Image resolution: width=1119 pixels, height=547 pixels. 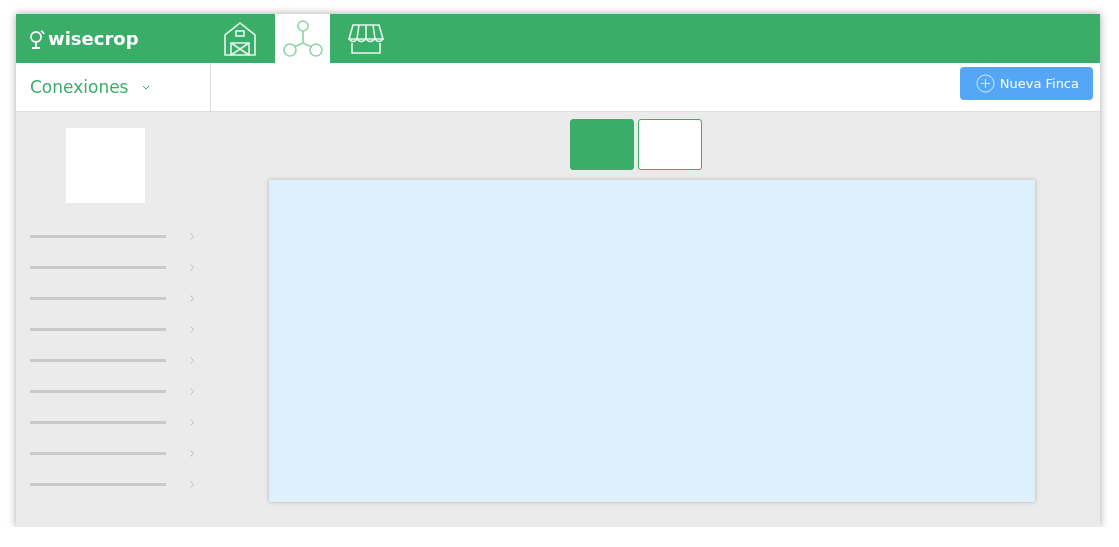 What do you see at coordinates (79, 87) in the screenshot?
I see `section-title: Conexiones` at bounding box center [79, 87].